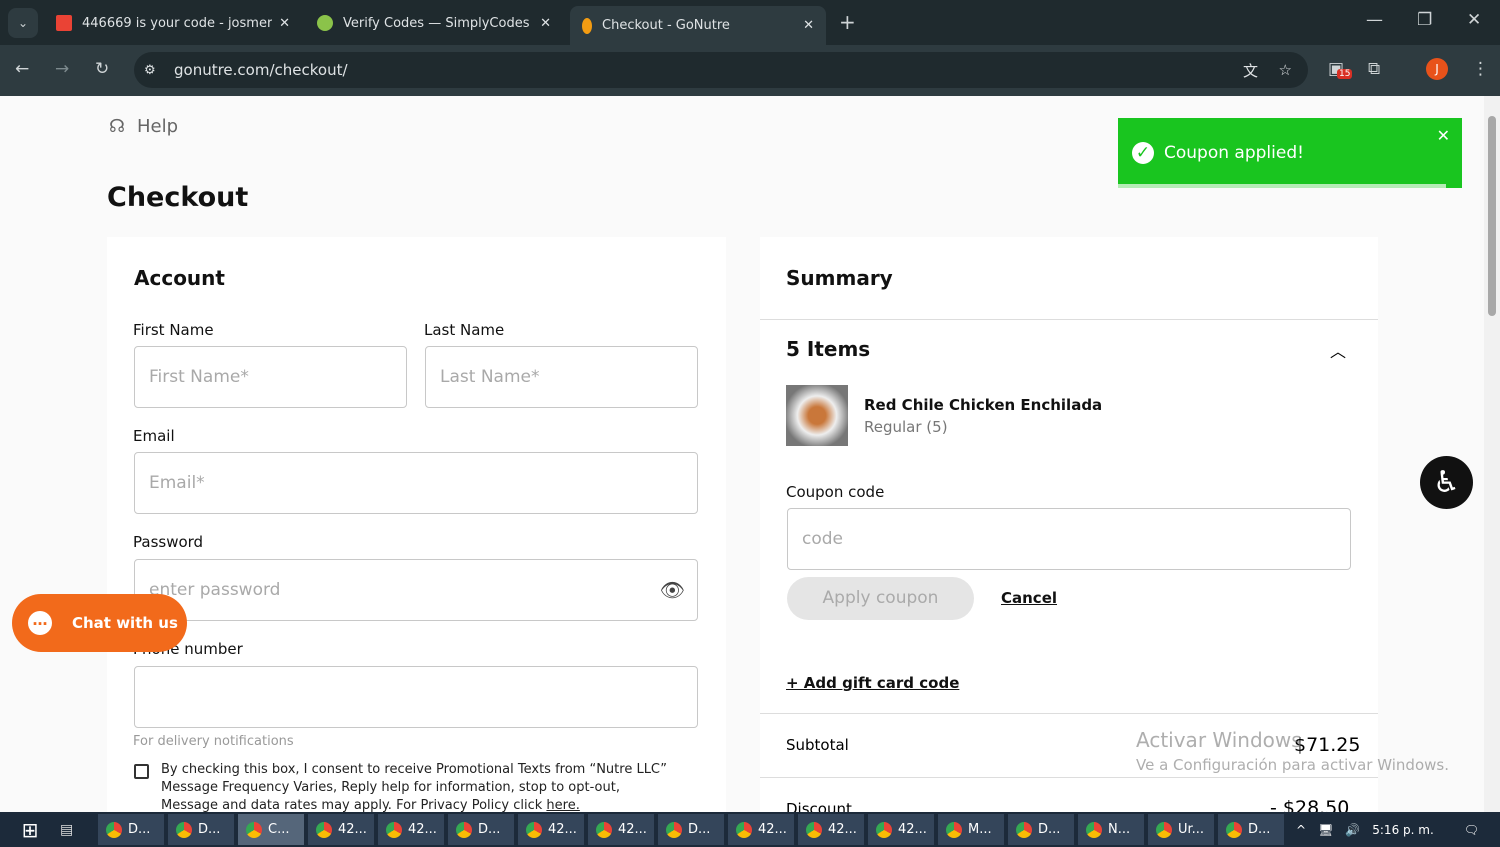  What do you see at coordinates (1480, 69) in the screenshot?
I see `menu-icon: ⋮` at bounding box center [1480, 69].